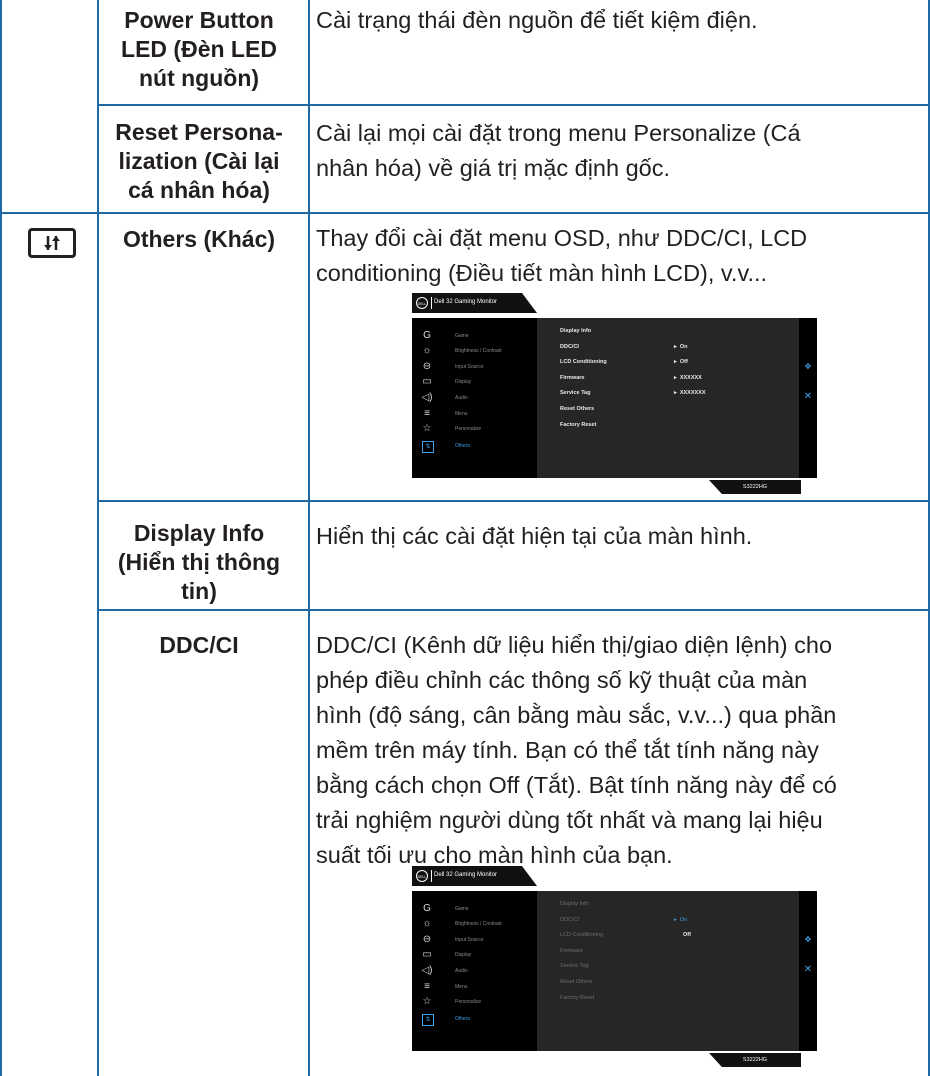  Describe the element at coordinates (199, 645) in the screenshot. I see `row-name-ddc-ci: DDC/CI` at that location.